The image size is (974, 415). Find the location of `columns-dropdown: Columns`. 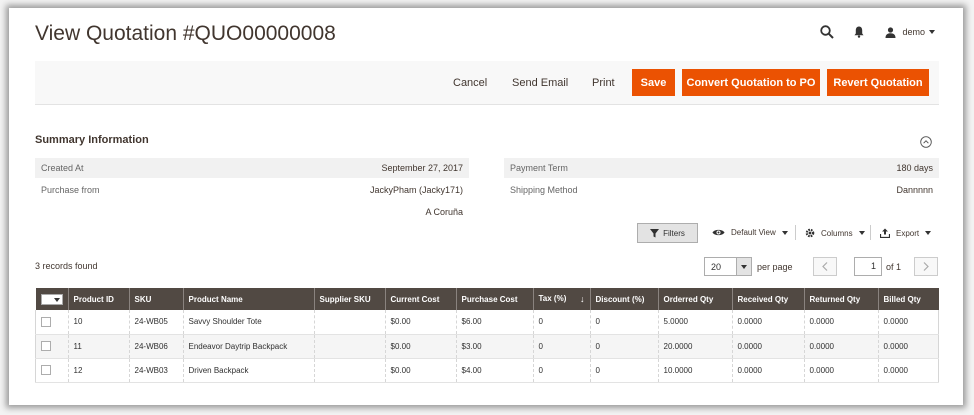

columns-dropdown: Columns is located at coordinates (835, 233).